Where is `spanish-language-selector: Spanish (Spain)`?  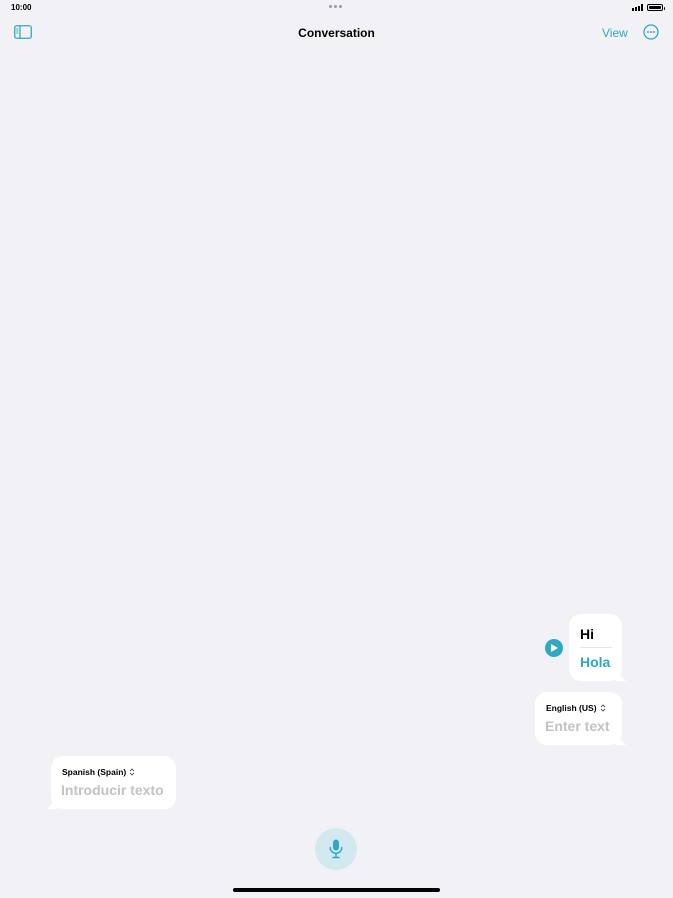
spanish-language-selector: Spanish (Spain) is located at coordinates (98, 772).